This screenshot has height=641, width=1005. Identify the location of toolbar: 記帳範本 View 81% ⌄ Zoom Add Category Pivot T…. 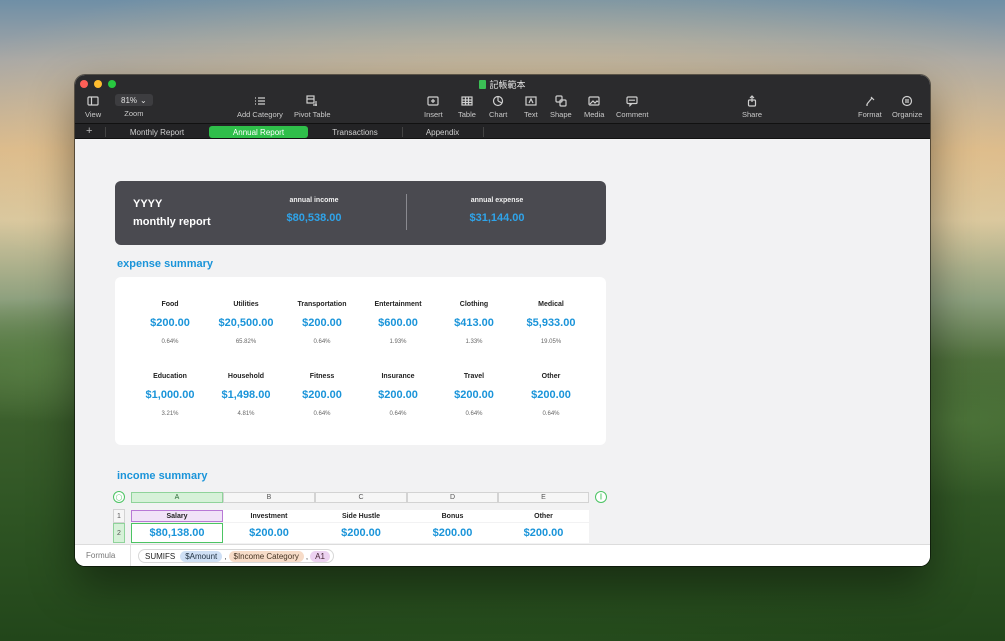
(502, 99).